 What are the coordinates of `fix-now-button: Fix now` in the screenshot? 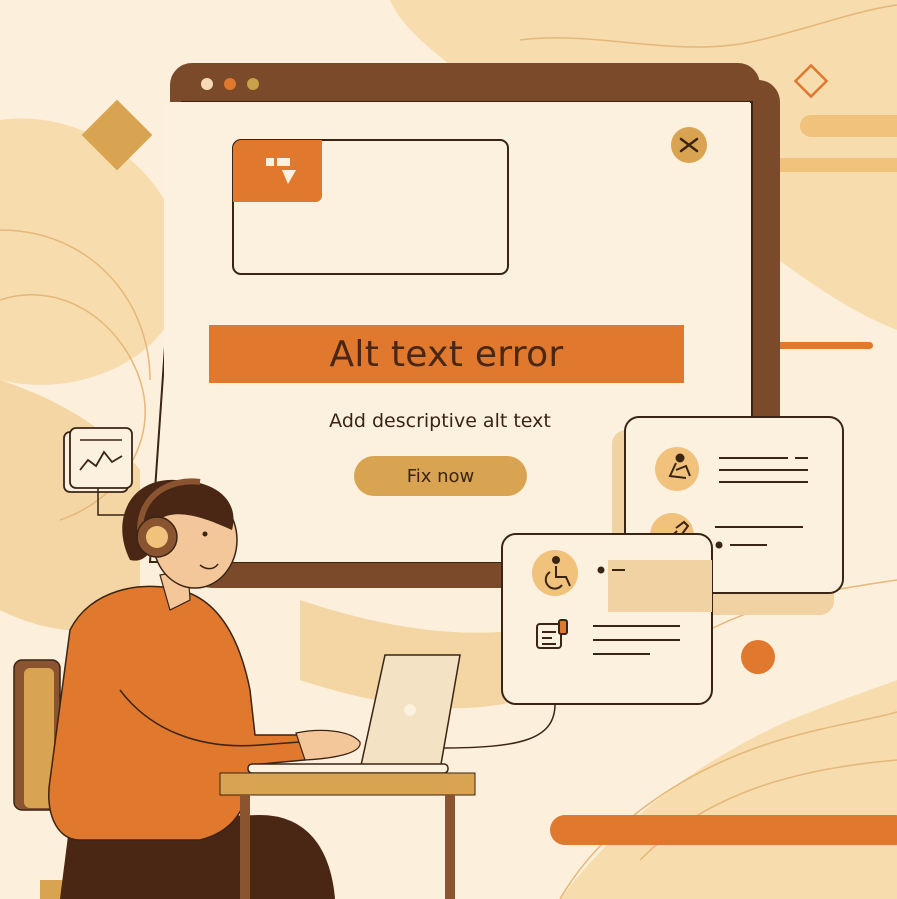 It's located at (440, 476).